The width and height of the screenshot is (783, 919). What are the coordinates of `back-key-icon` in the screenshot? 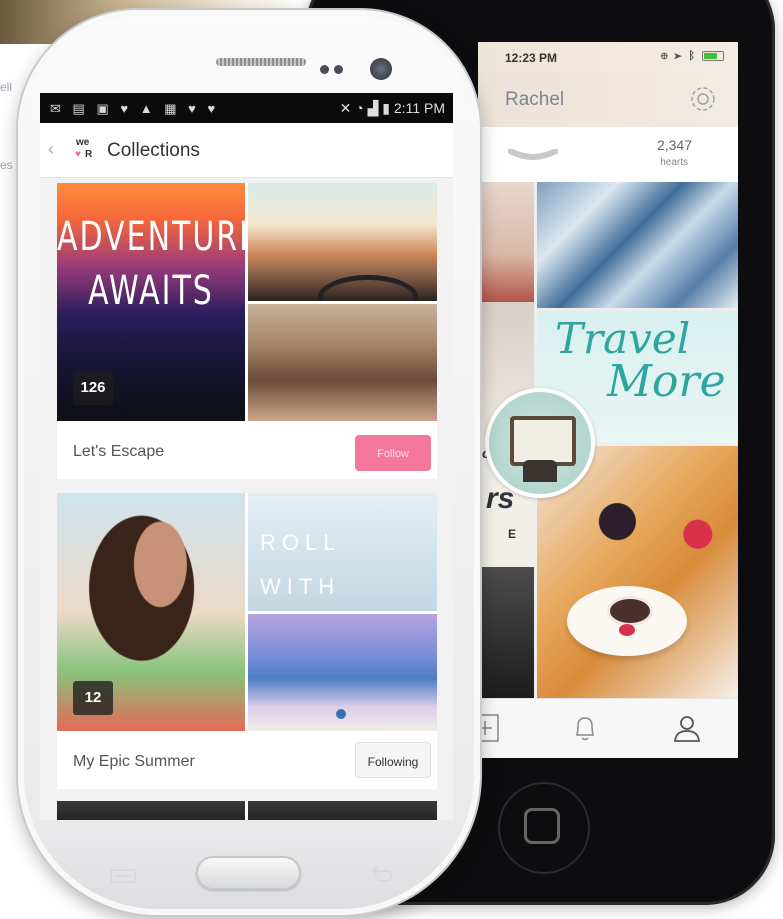 It's located at (381, 875).